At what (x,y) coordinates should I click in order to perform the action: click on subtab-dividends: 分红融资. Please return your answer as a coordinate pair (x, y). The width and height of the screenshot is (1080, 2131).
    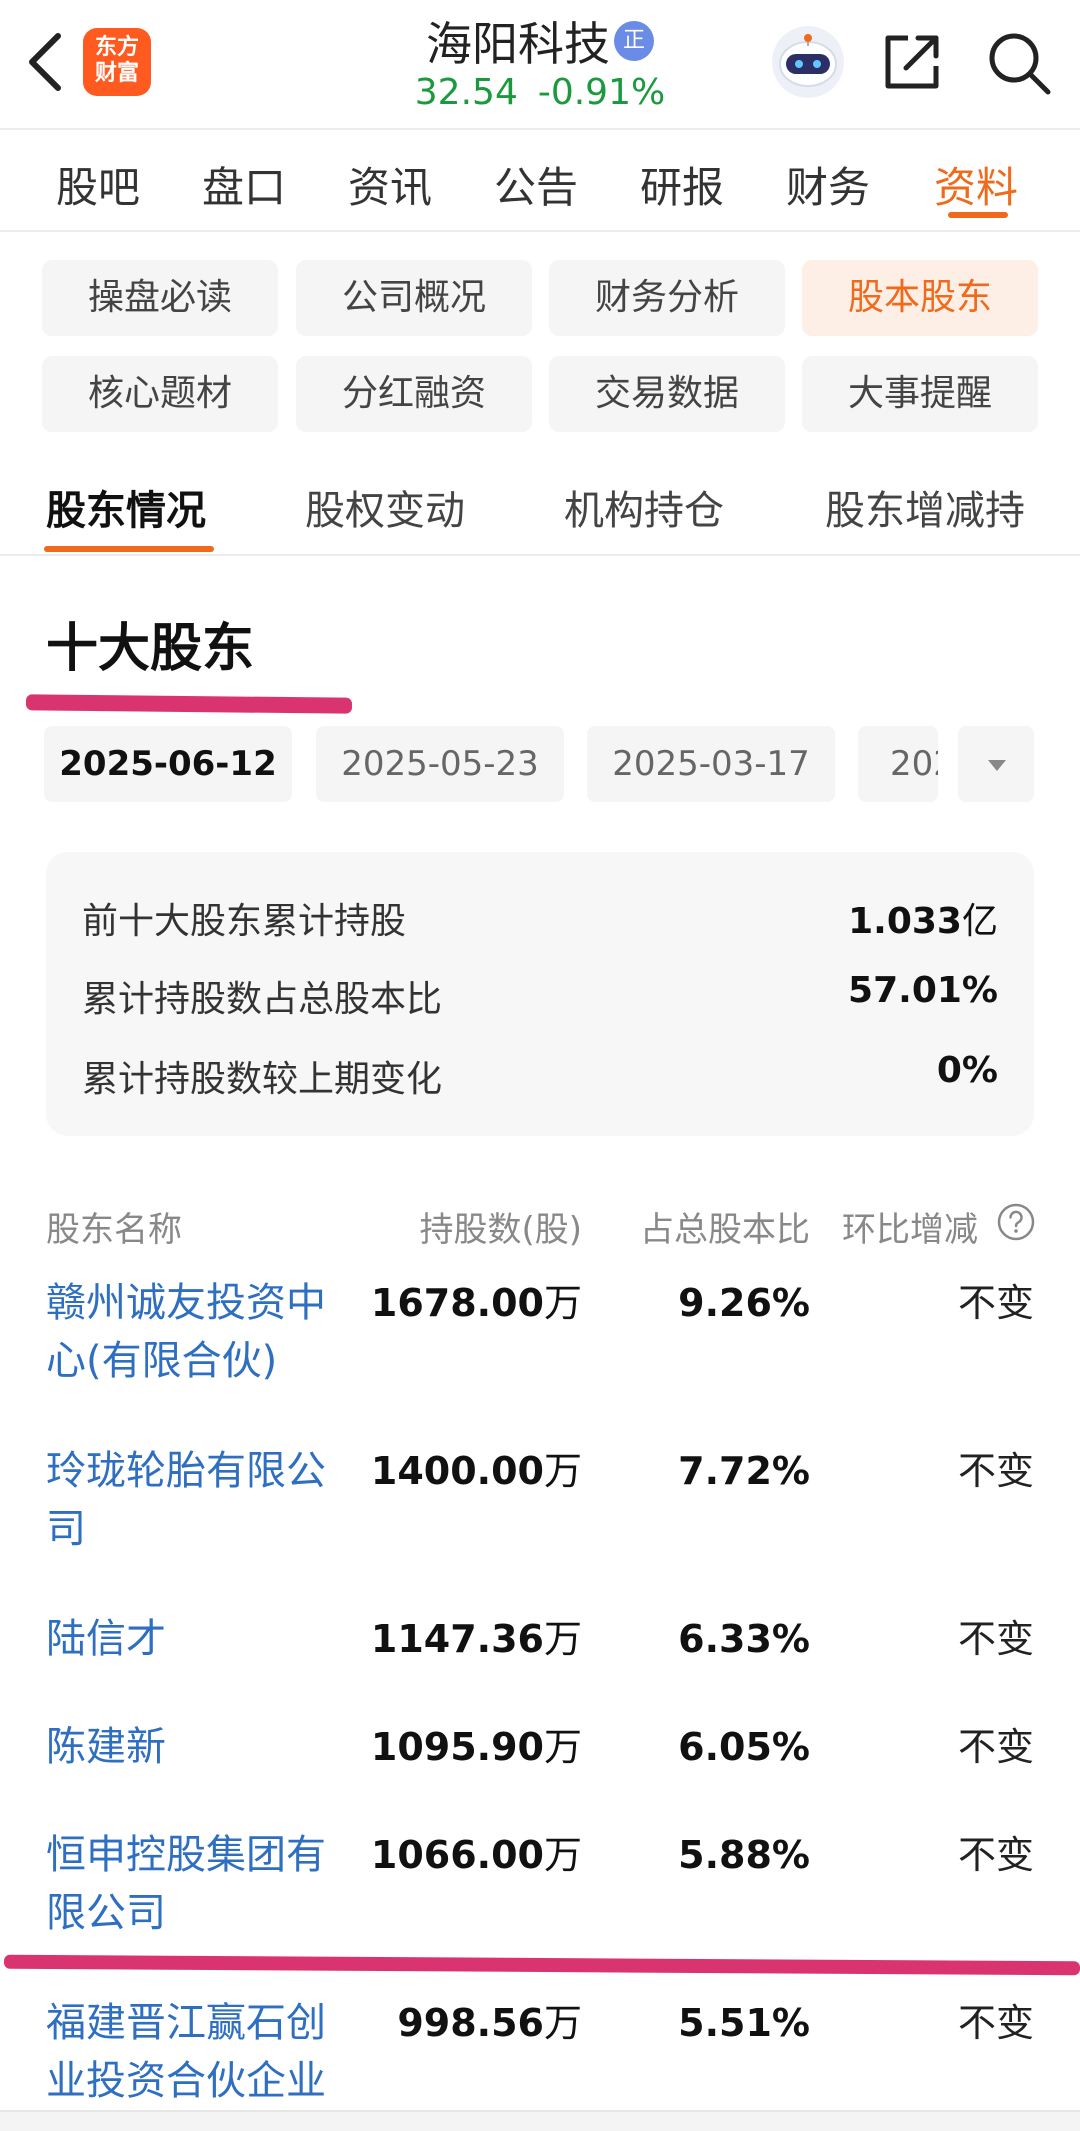
    Looking at the image, I should click on (414, 394).